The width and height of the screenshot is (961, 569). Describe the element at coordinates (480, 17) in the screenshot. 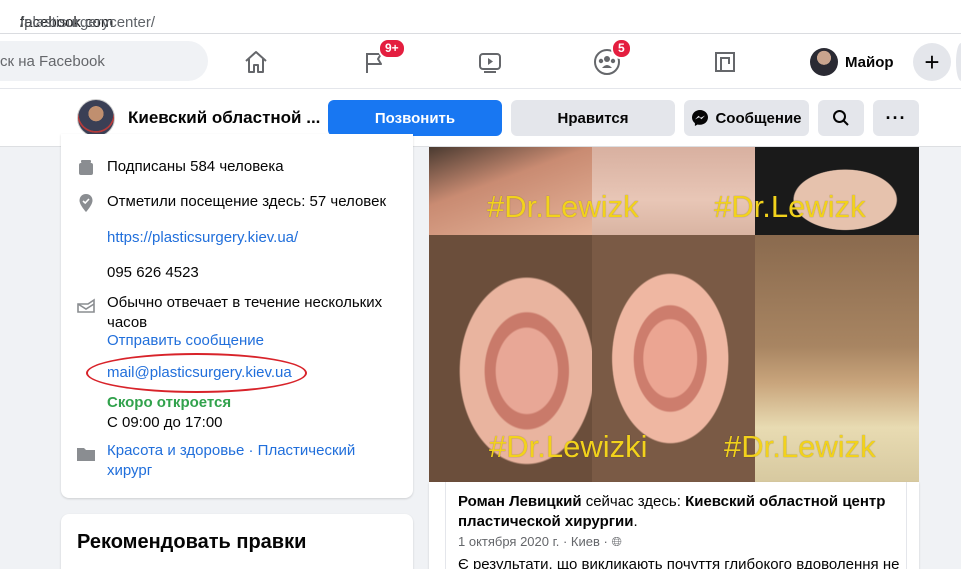

I see `browser-url-bar: facebook.com/plastisurgerycenter/` at that location.